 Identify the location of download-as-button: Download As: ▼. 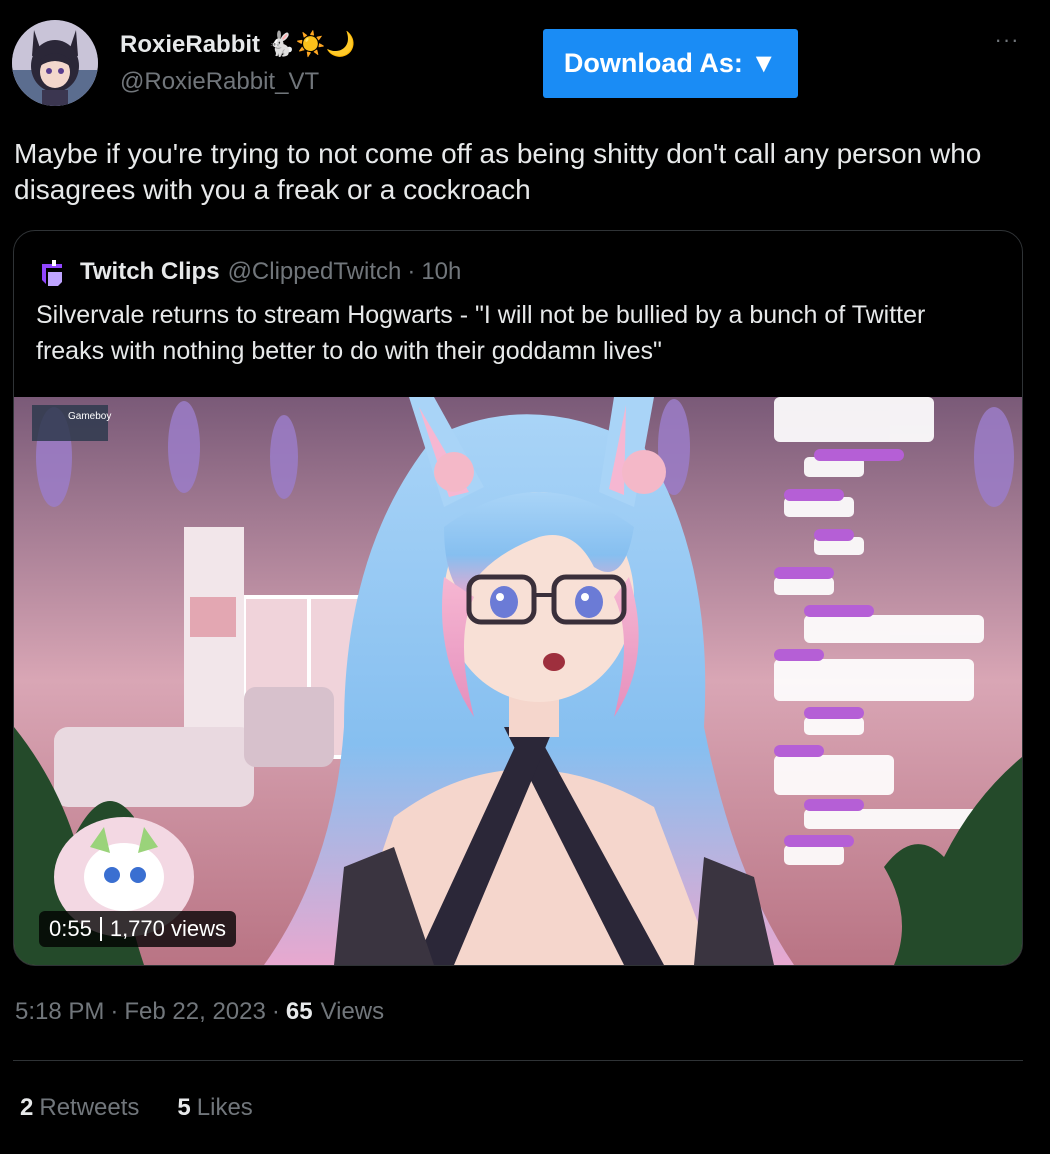
(670, 63).